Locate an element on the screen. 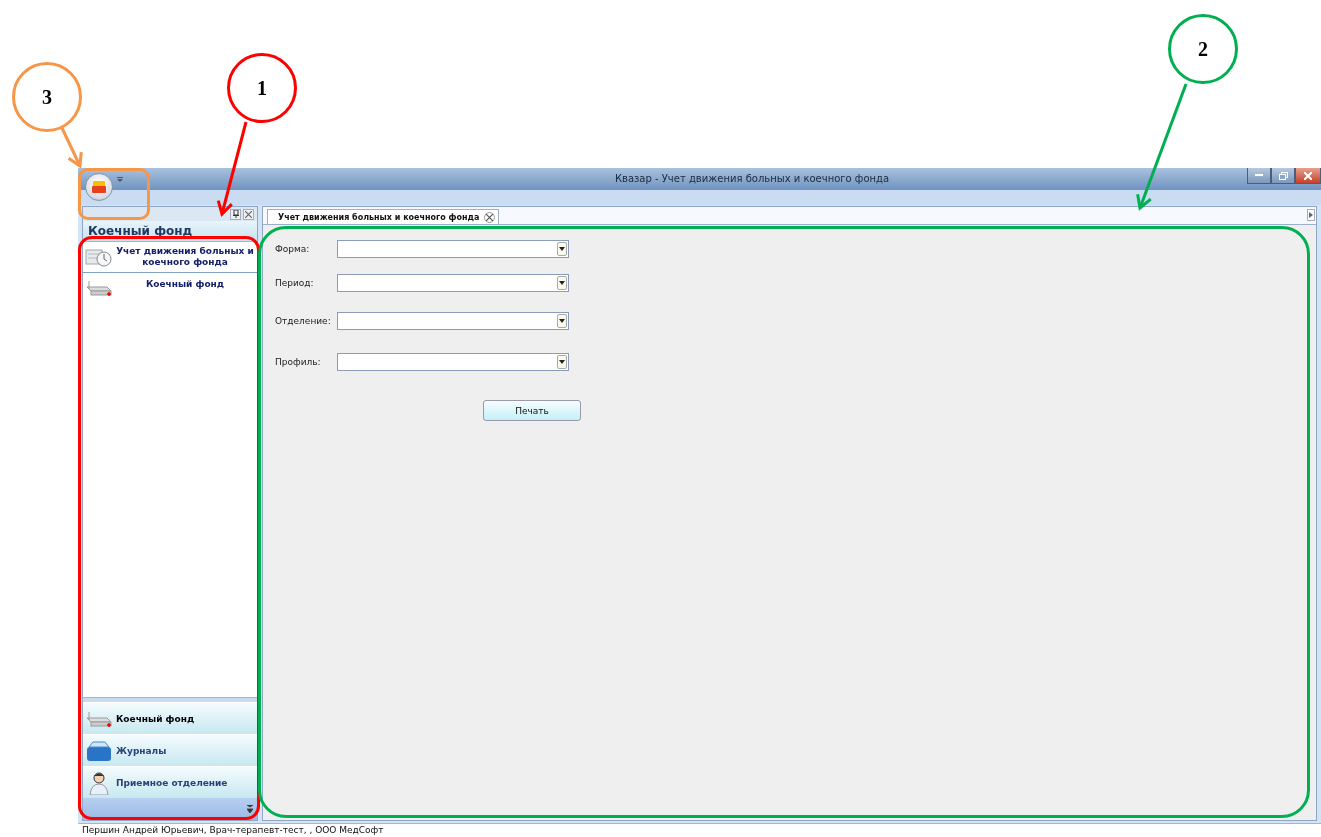 This screenshot has width=1321, height=837. clock-icon is located at coordinates (100, 257).